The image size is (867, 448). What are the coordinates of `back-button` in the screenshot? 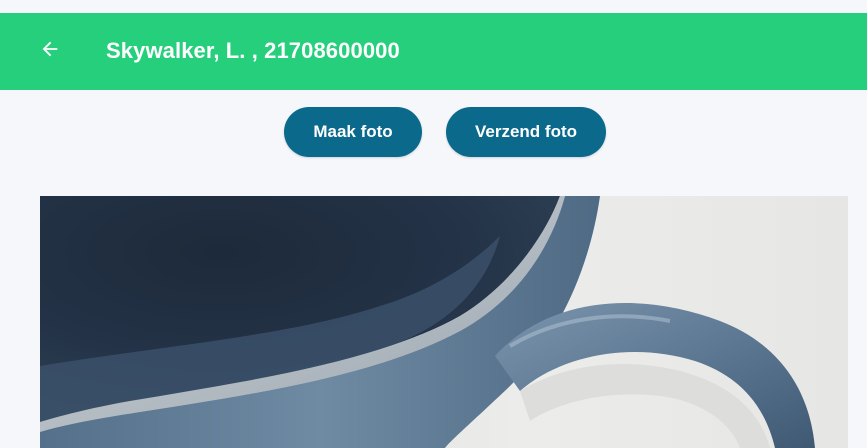 It's located at (50, 51).